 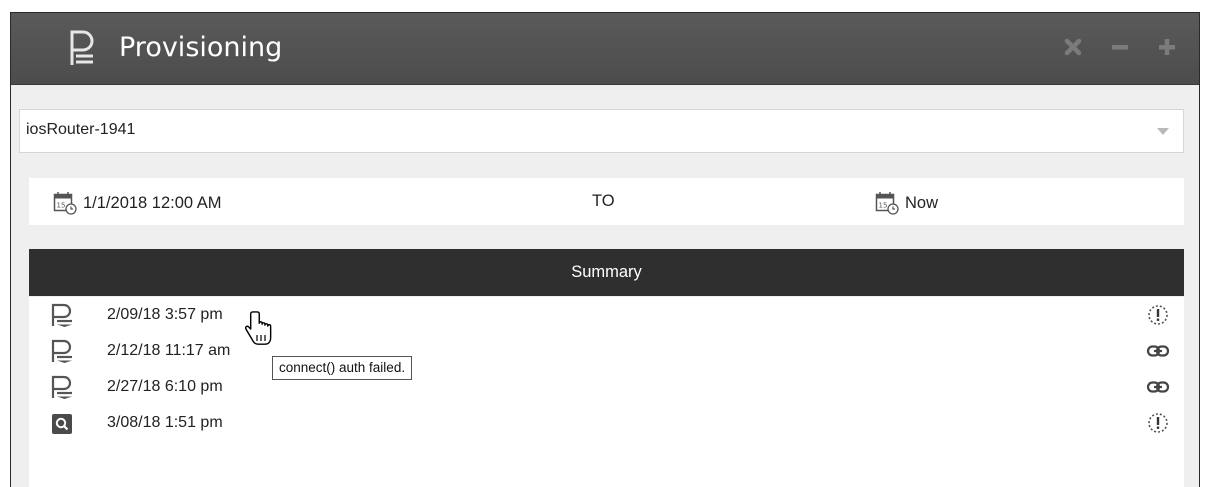 I want to click on date-range-separator: TO, so click(x=603, y=201).